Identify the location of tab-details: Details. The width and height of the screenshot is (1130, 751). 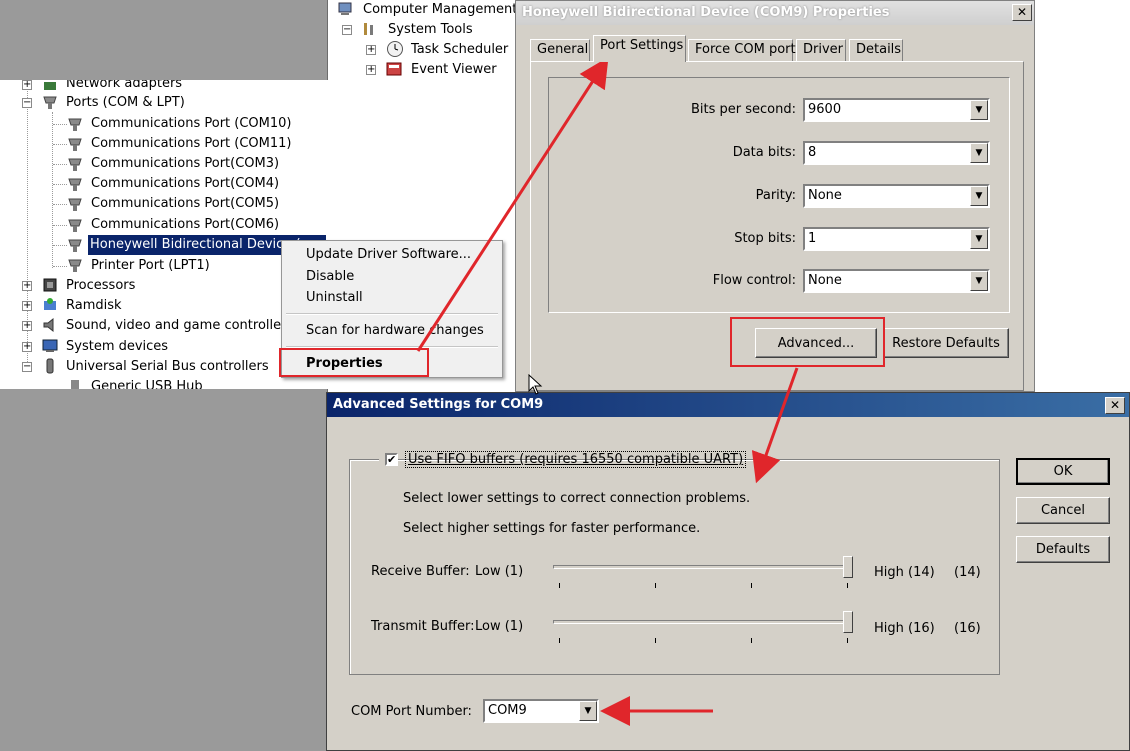
(876, 50).